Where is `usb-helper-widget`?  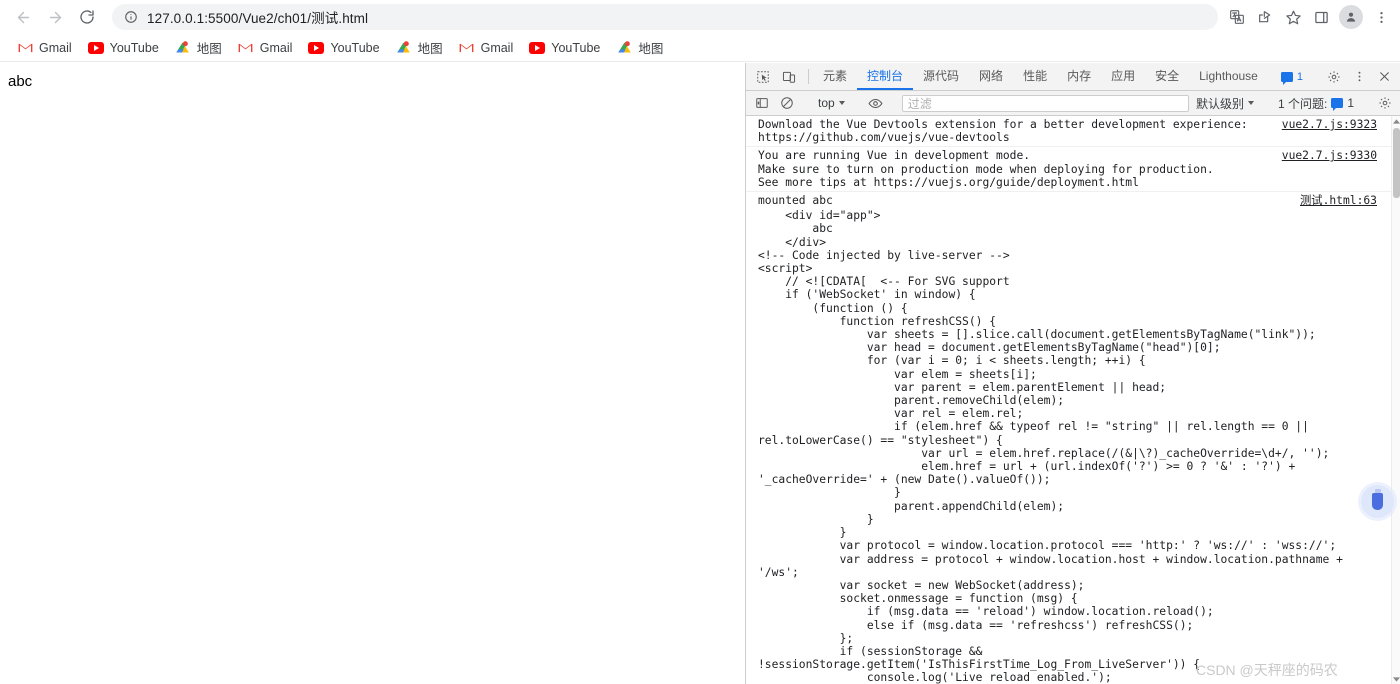
usb-helper-widget is located at coordinates (1377, 501).